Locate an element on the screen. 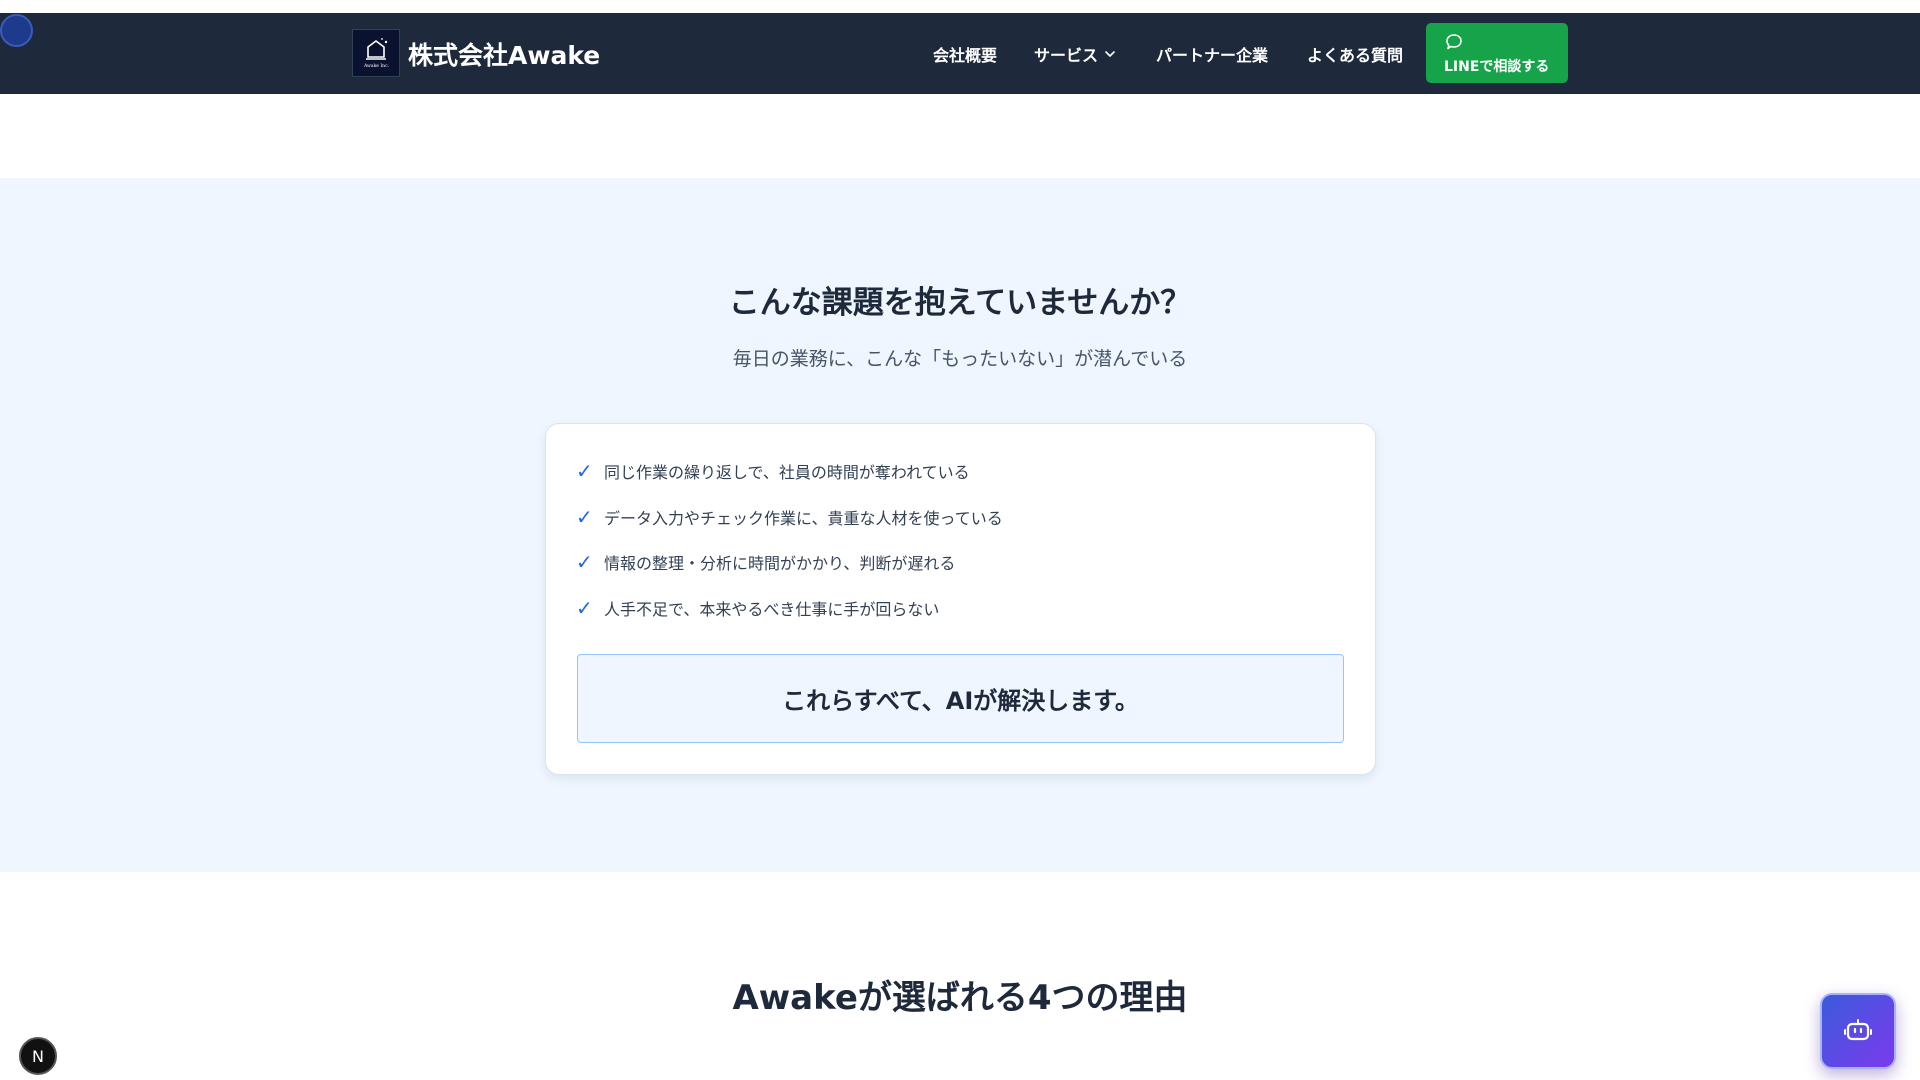  reasons-title: Awakeが選ばれる4つの理由 is located at coordinates (960, 998).